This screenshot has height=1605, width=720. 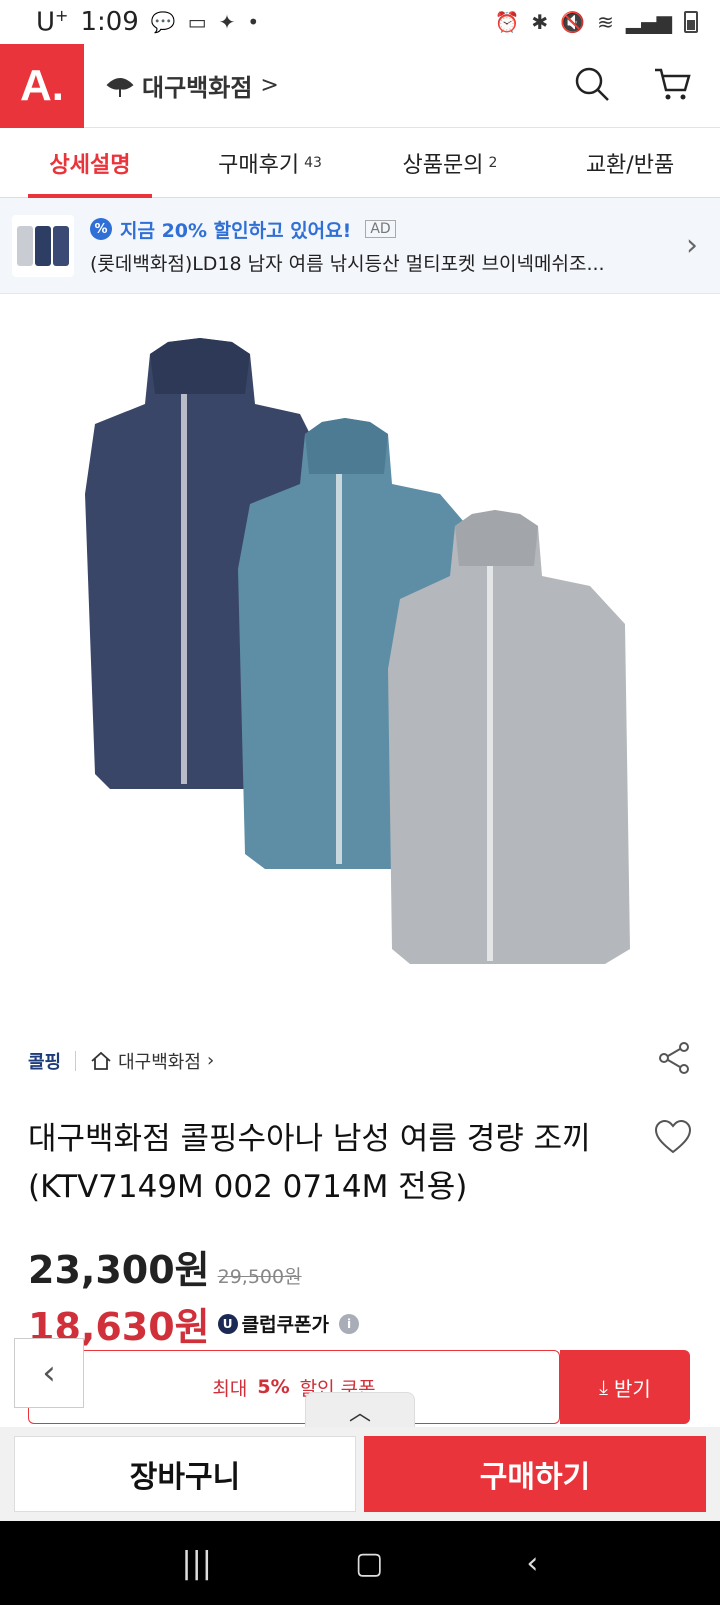 I want to click on carrier-label: U+, so click(x=52, y=22).